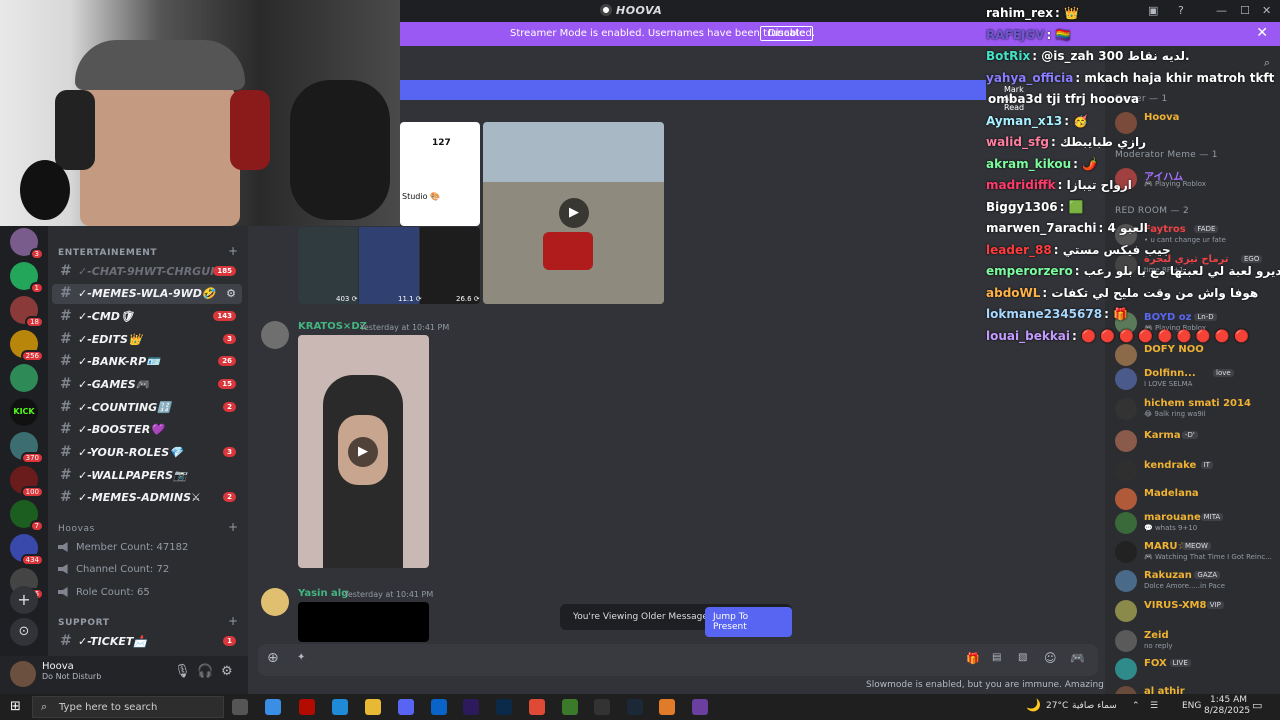 This screenshot has width=1280, height=720. Describe the element at coordinates (273, 658) in the screenshot. I see `add-attachment-icon: ⊕` at that location.